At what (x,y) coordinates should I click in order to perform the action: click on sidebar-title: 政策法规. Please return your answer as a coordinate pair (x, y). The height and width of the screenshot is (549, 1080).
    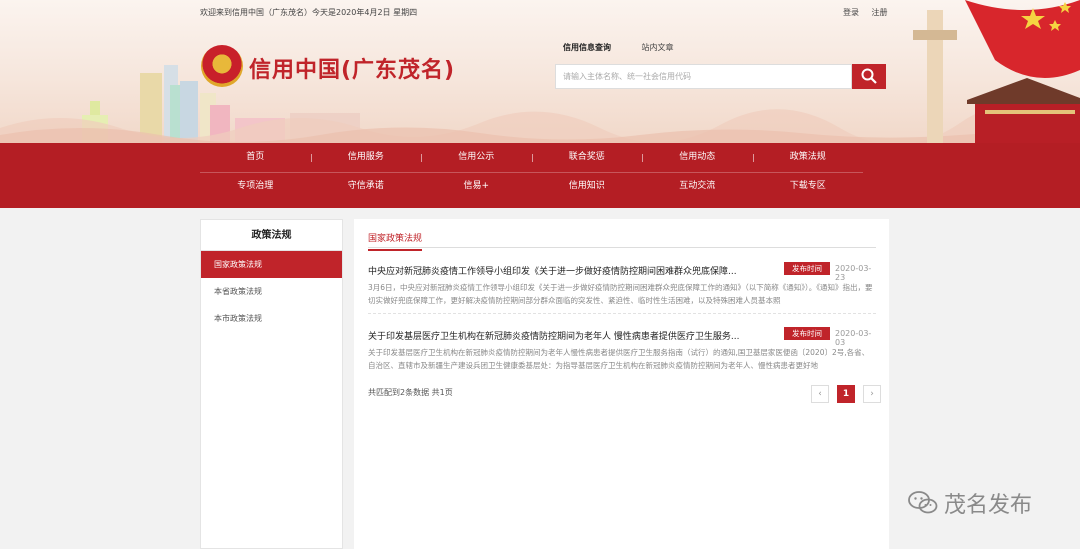
    Looking at the image, I should click on (271, 235).